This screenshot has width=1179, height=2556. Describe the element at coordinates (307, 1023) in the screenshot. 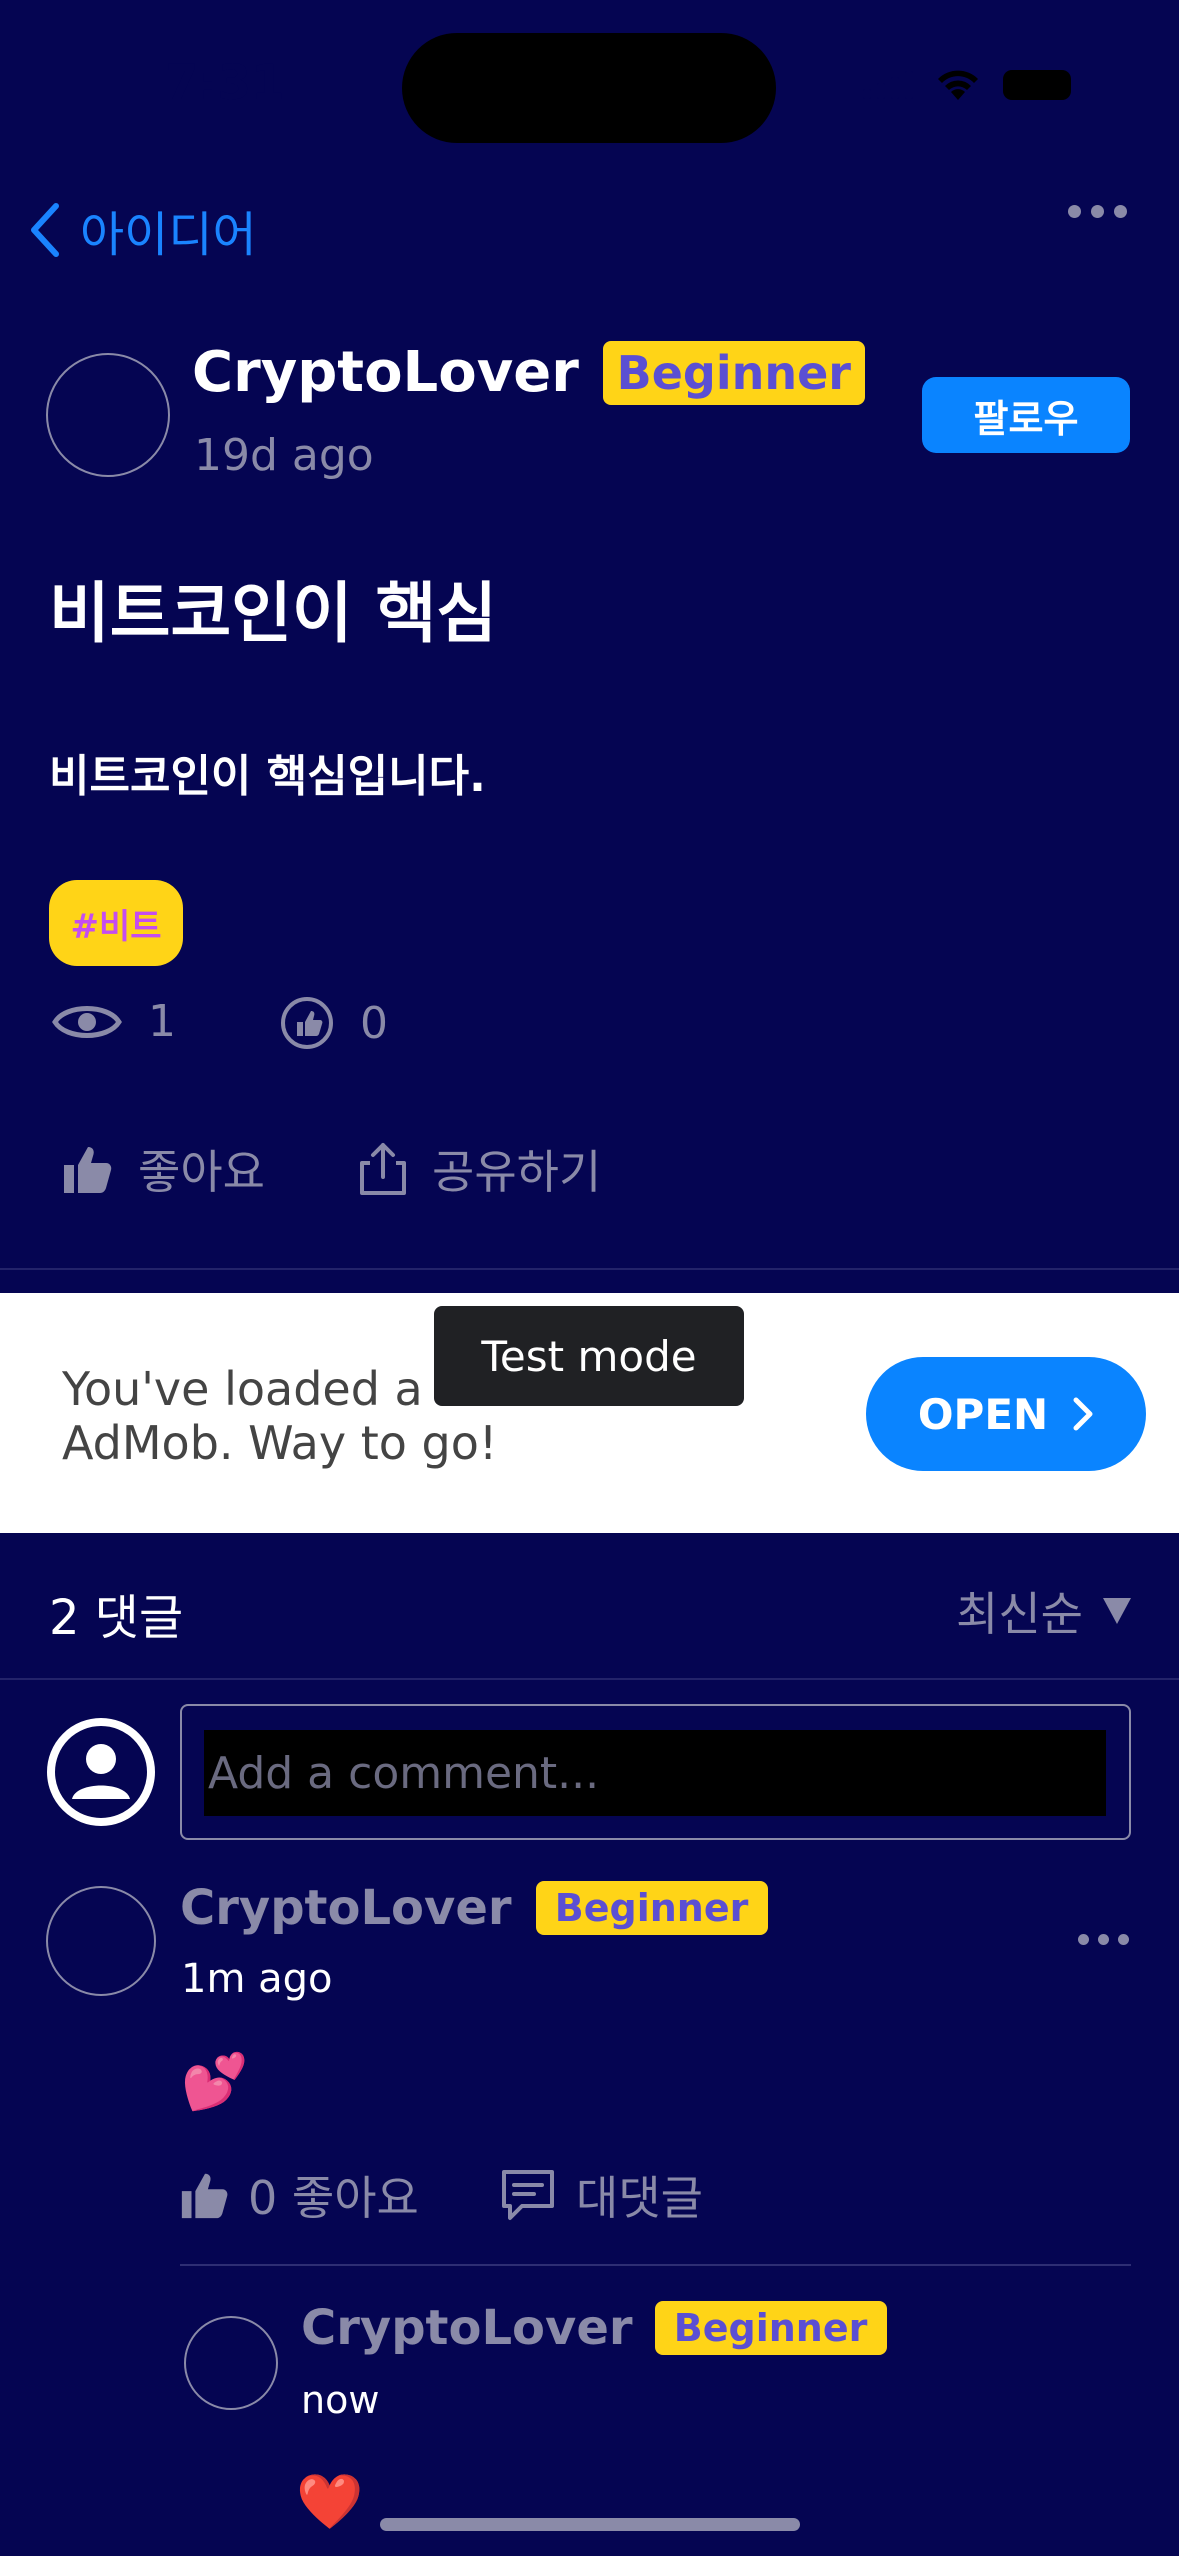

I see `thumbs-up-circle-icon` at that location.